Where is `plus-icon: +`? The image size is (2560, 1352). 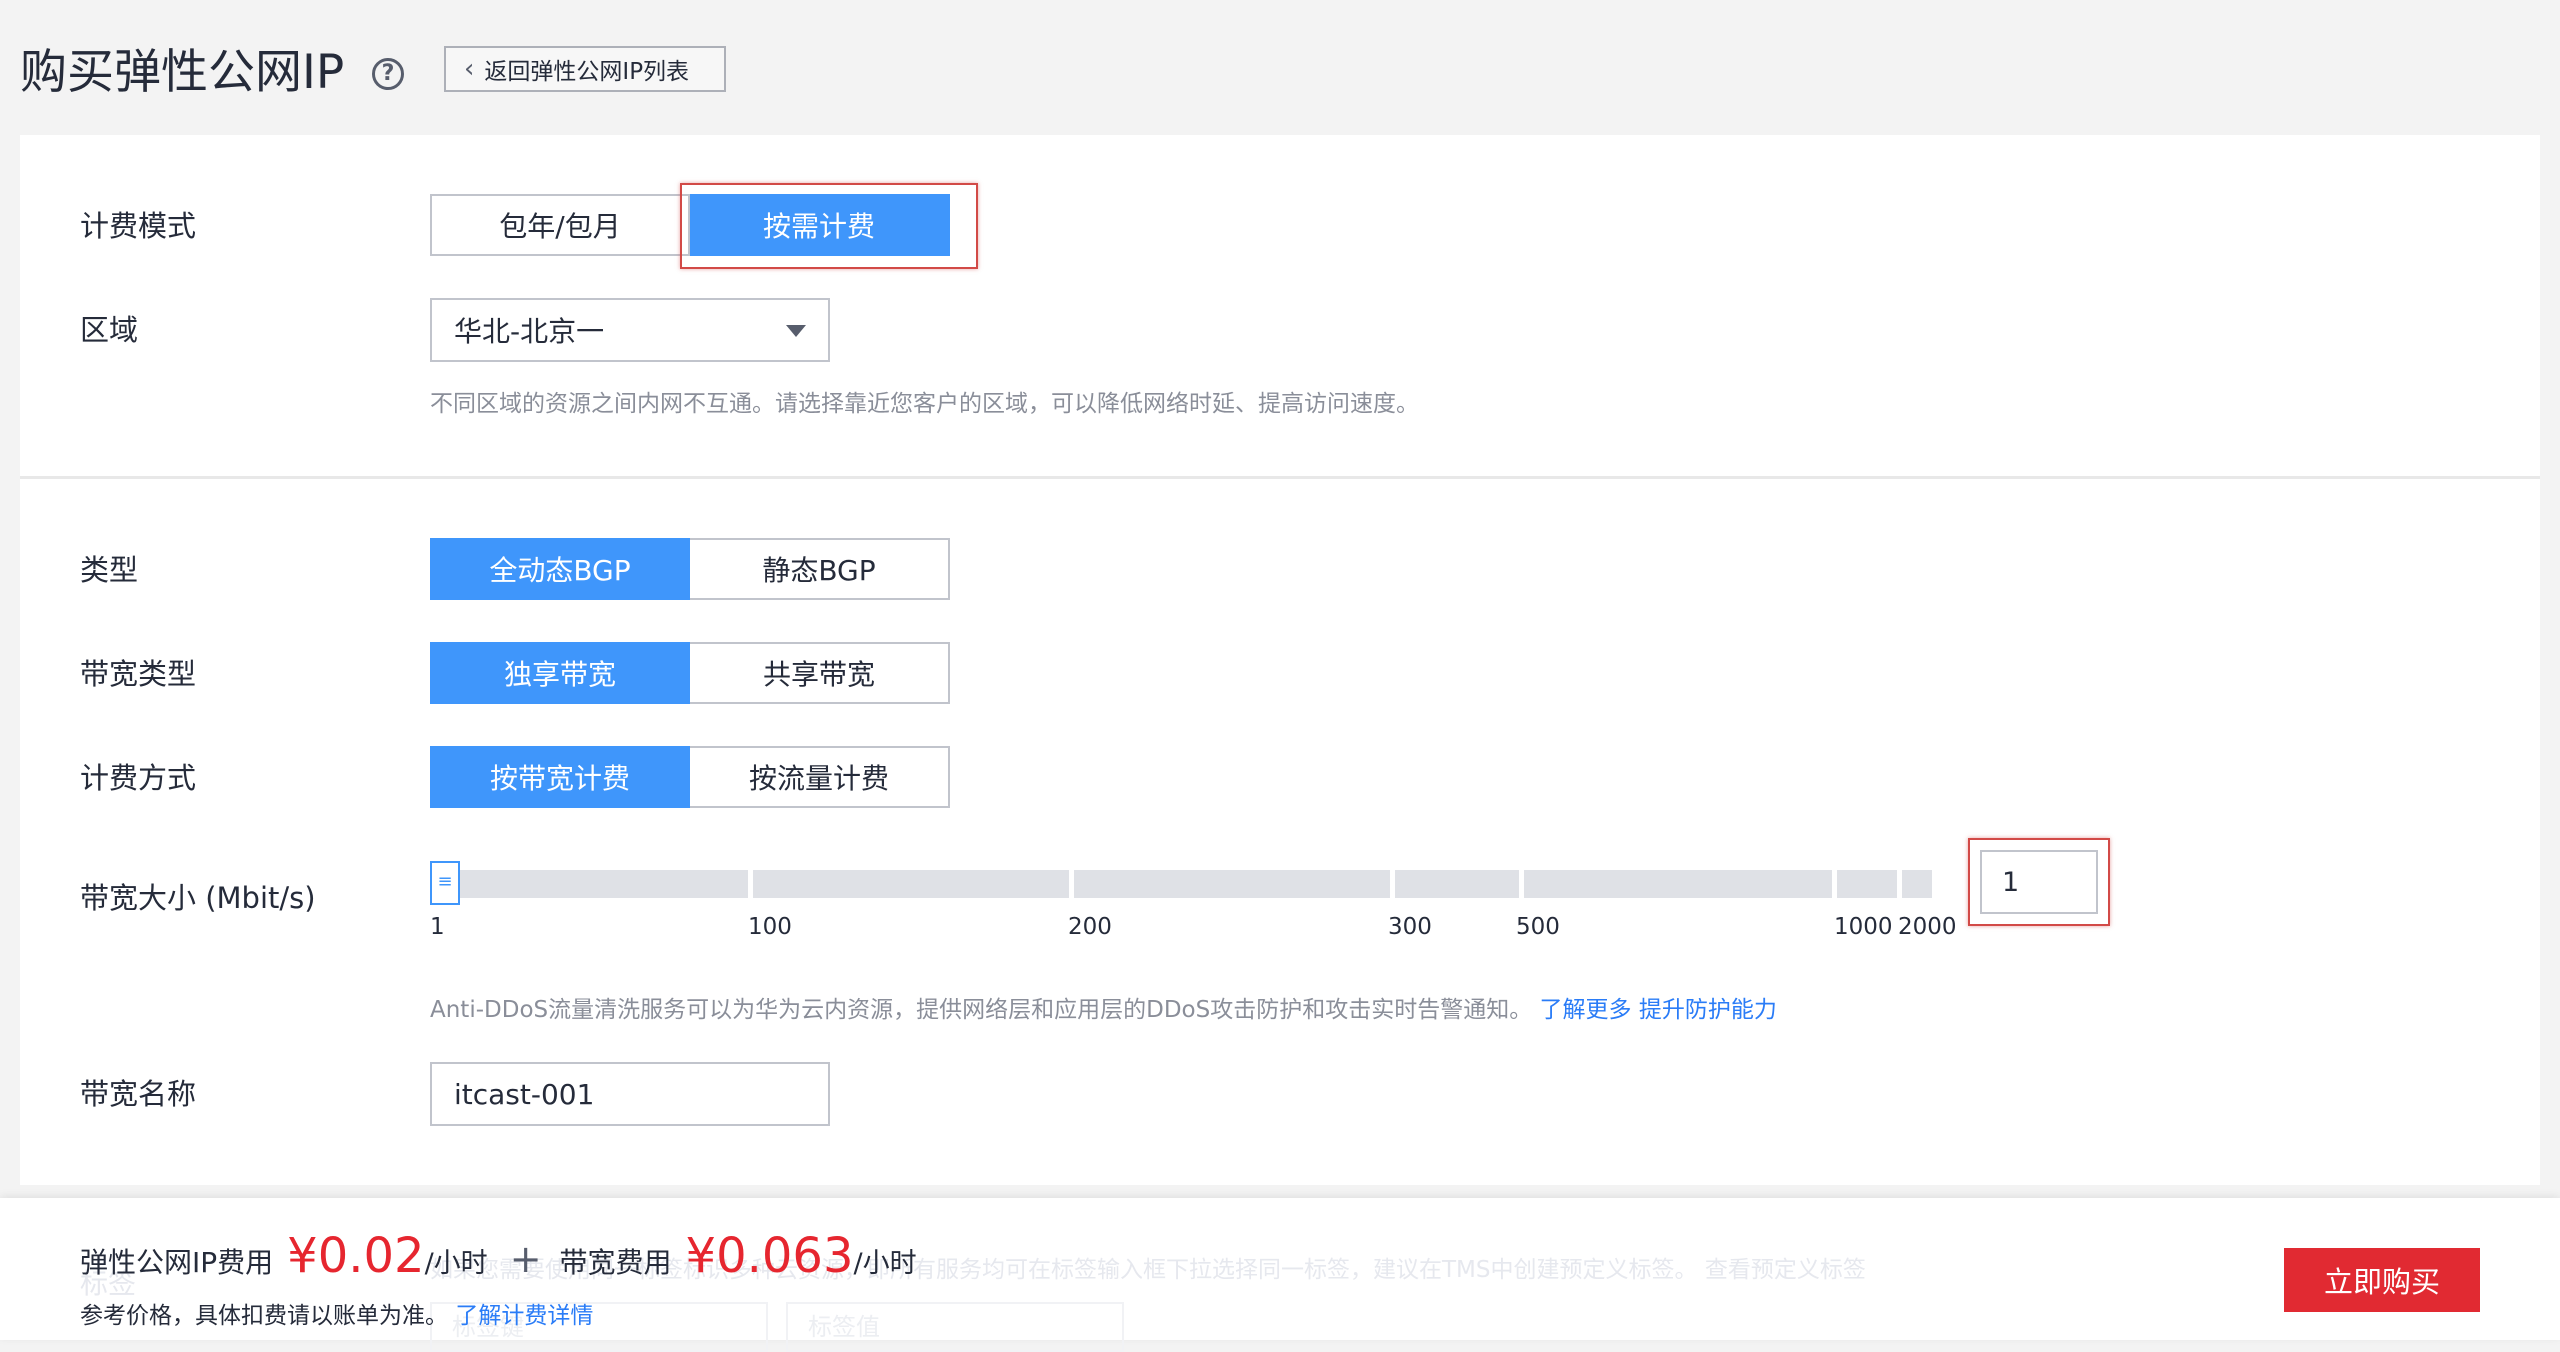
plus-icon: + is located at coordinates (525, 1259).